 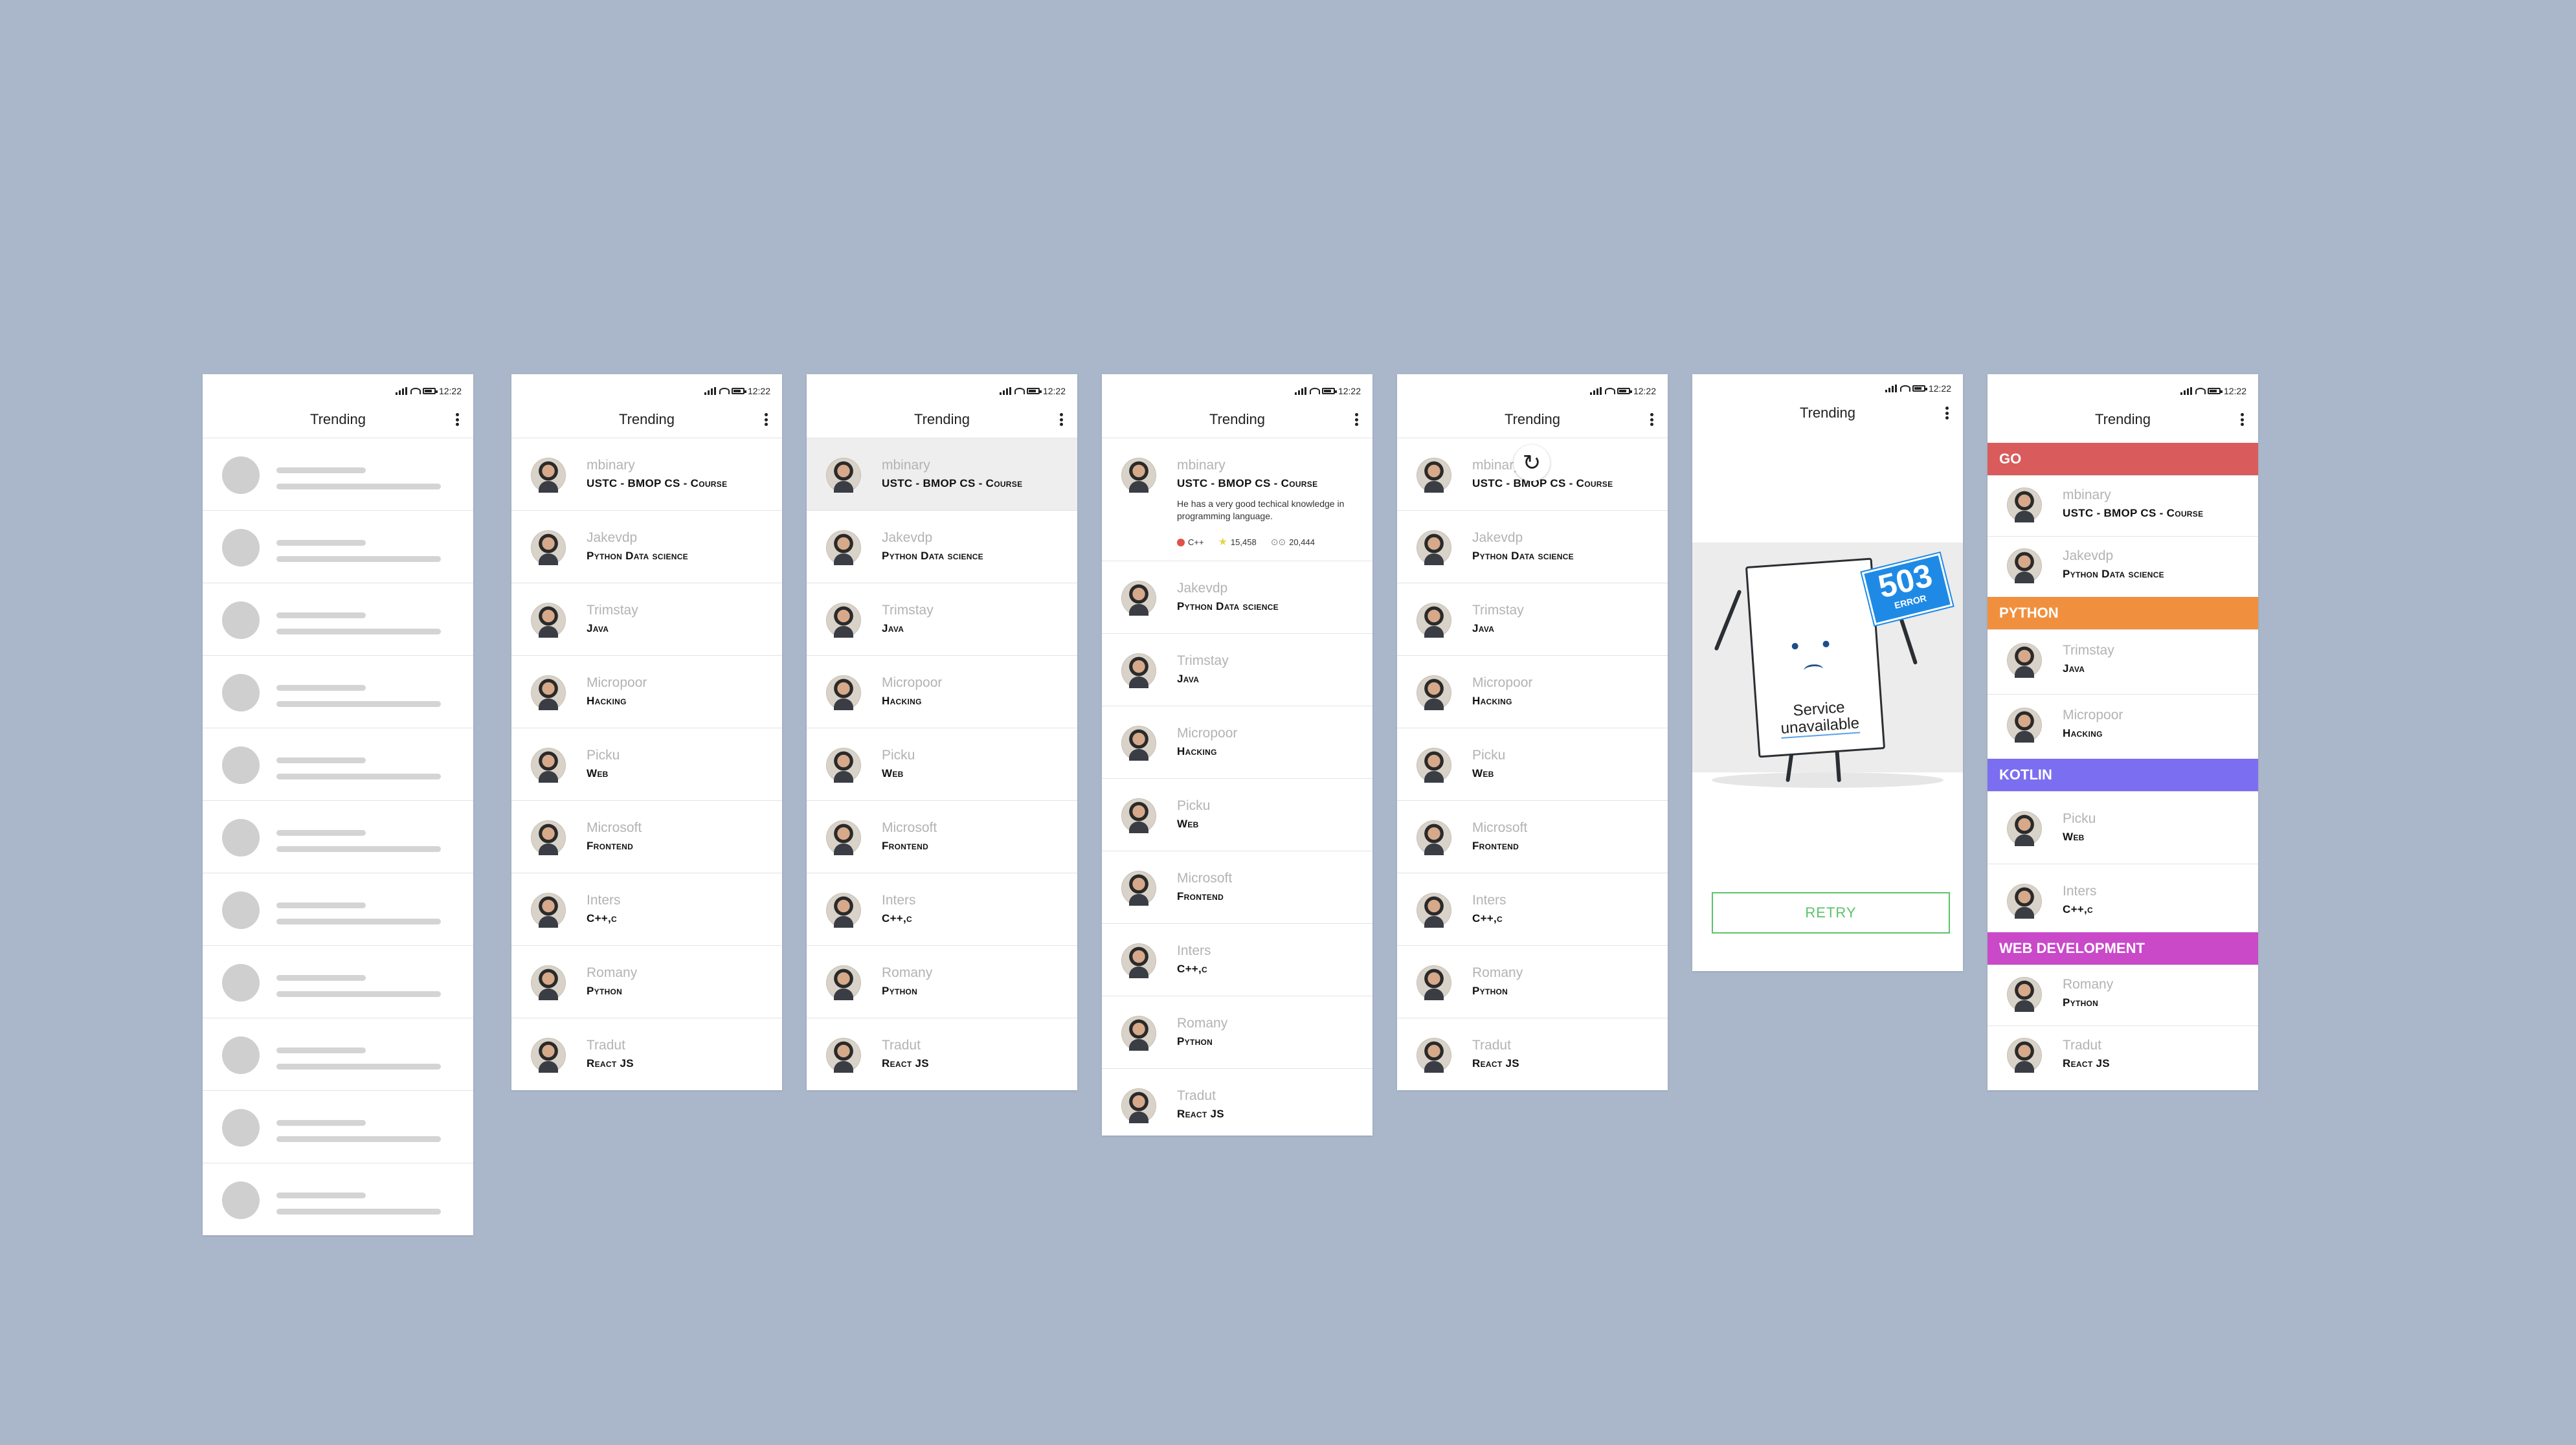 I want to click on refresh-icon: ↻, so click(x=1532, y=463).